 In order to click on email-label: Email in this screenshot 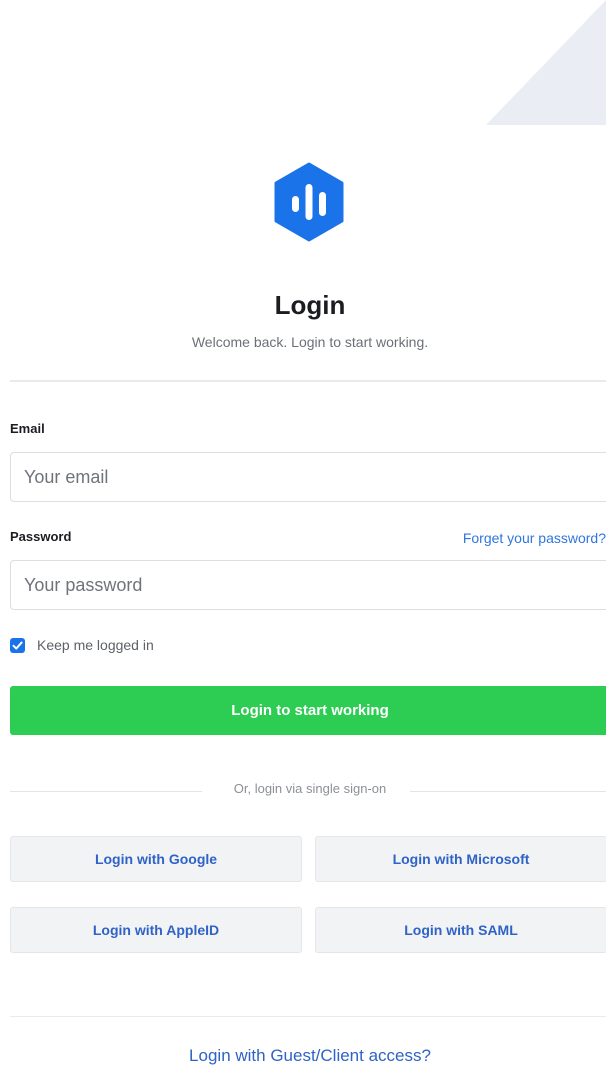, I will do `click(27, 428)`.